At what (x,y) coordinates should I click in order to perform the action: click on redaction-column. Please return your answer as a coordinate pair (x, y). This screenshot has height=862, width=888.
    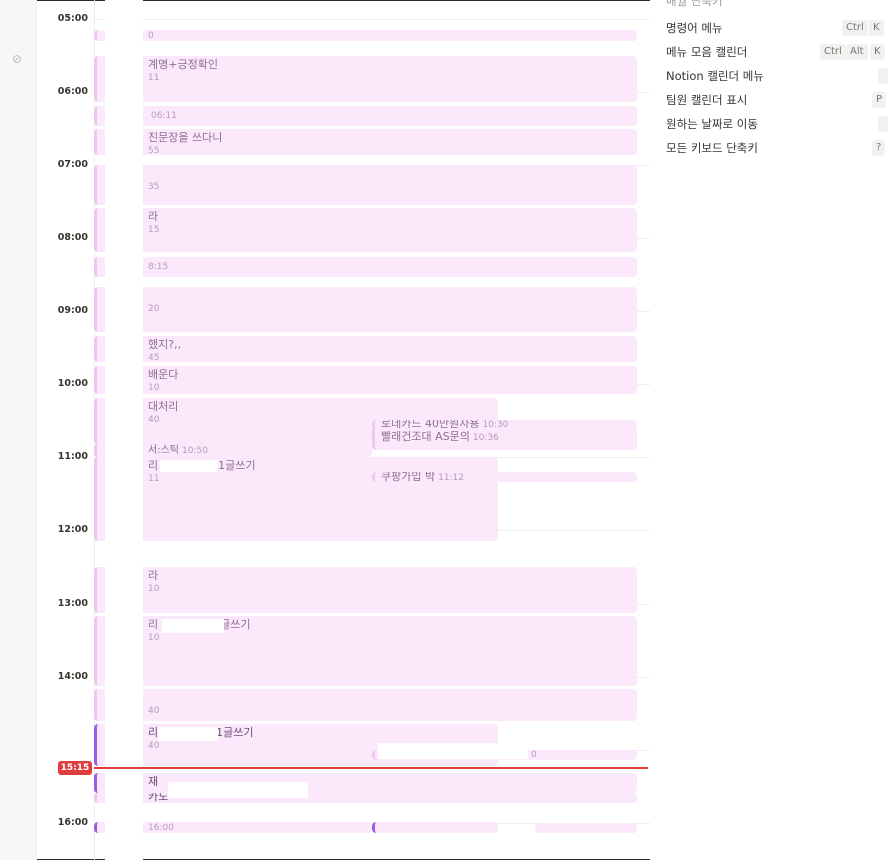
    Looking at the image, I should click on (124, 430).